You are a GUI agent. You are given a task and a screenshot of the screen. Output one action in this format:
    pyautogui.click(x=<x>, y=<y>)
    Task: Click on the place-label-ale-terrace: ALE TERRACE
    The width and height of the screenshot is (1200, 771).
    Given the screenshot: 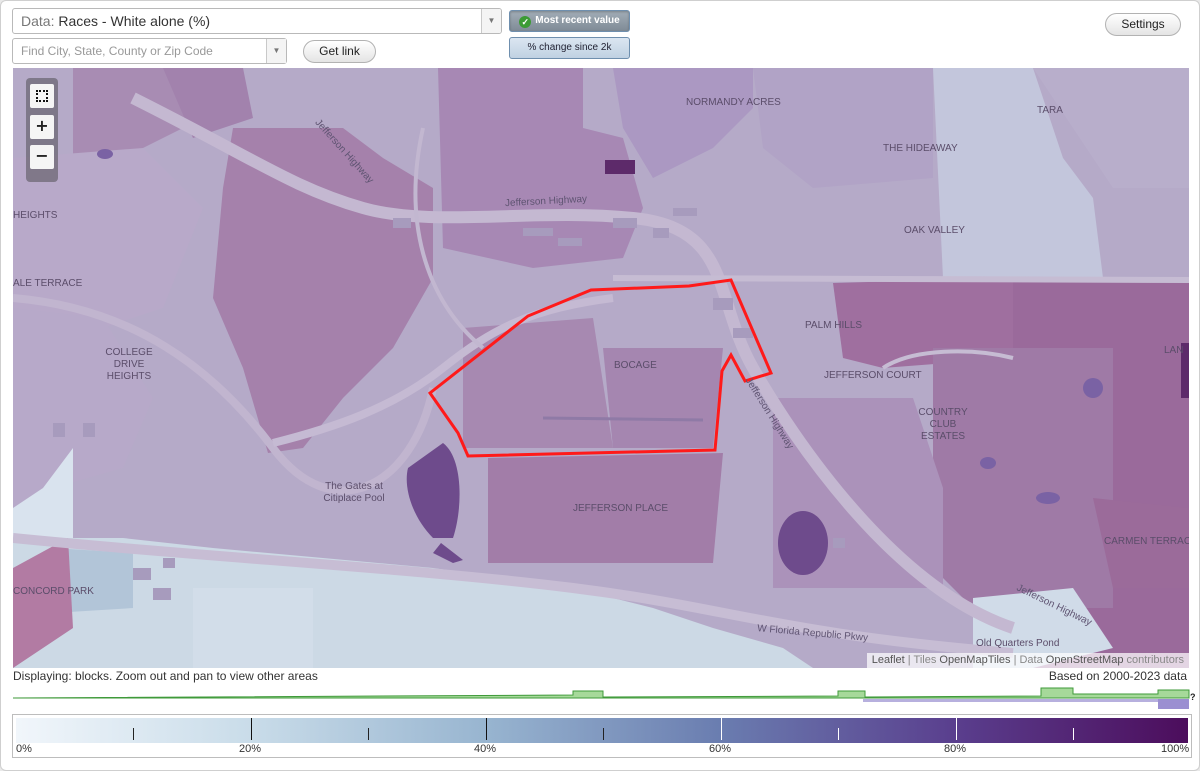 What is the action you would take?
    pyautogui.click(x=48, y=283)
    